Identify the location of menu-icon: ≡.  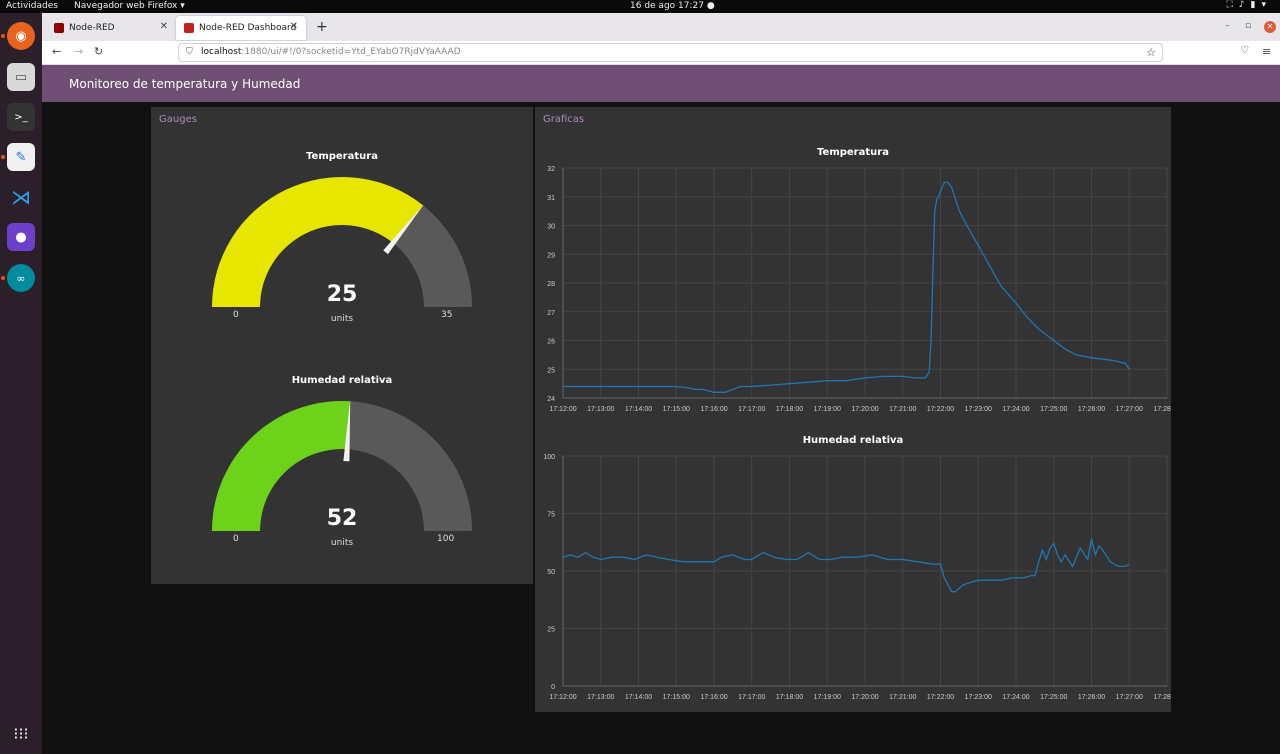
(1266, 51).